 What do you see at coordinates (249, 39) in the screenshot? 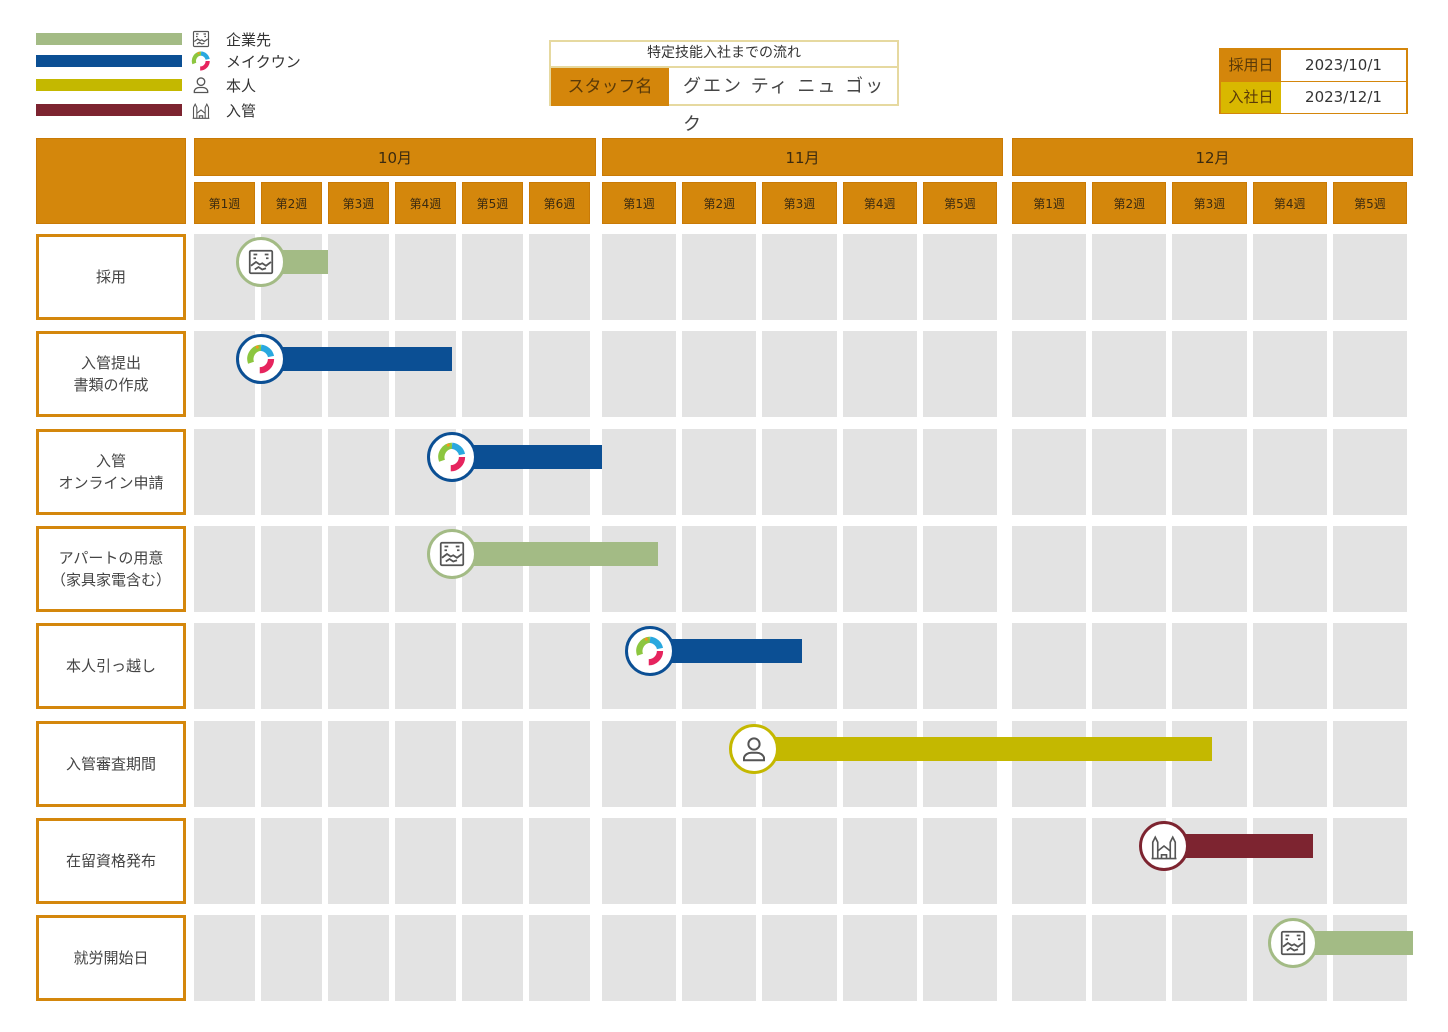
I see `legend-label: 企業先` at bounding box center [249, 39].